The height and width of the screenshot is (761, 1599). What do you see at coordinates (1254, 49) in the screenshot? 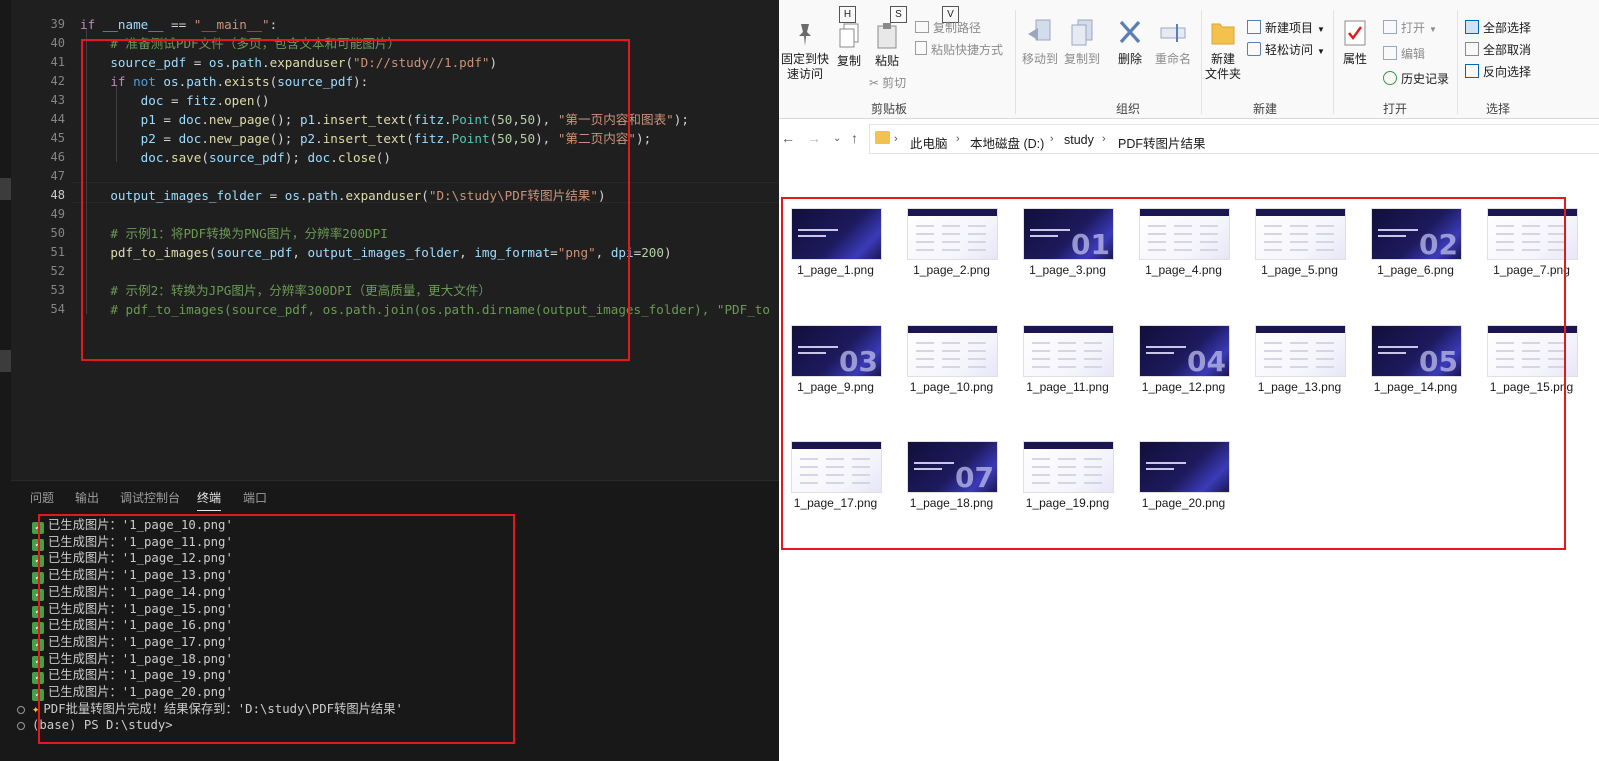
I see `easy-access-icon` at bounding box center [1254, 49].